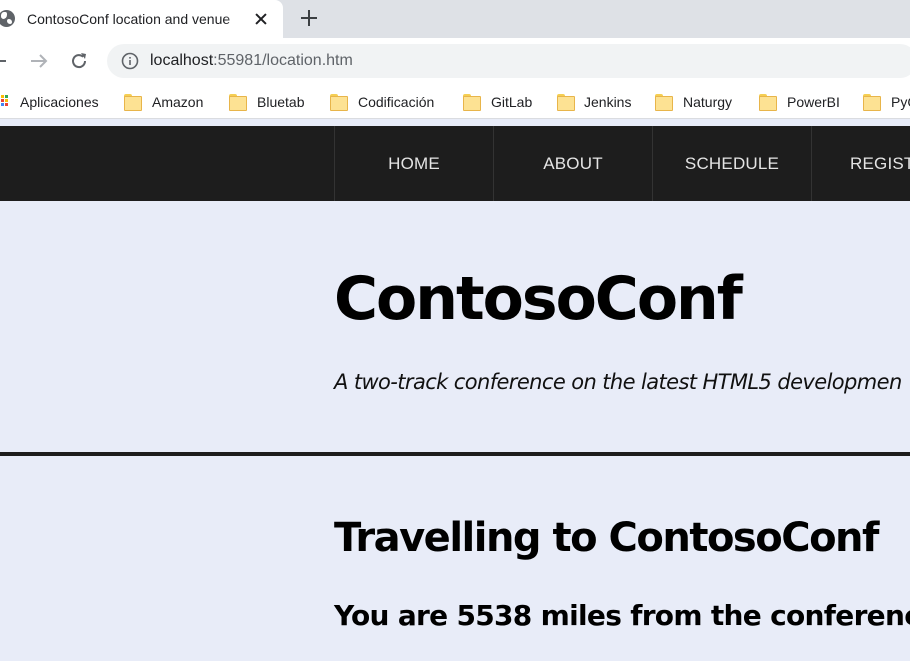 The image size is (910, 661). What do you see at coordinates (281, 102) in the screenshot?
I see `bookmark-label: Bluetab` at bounding box center [281, 102].